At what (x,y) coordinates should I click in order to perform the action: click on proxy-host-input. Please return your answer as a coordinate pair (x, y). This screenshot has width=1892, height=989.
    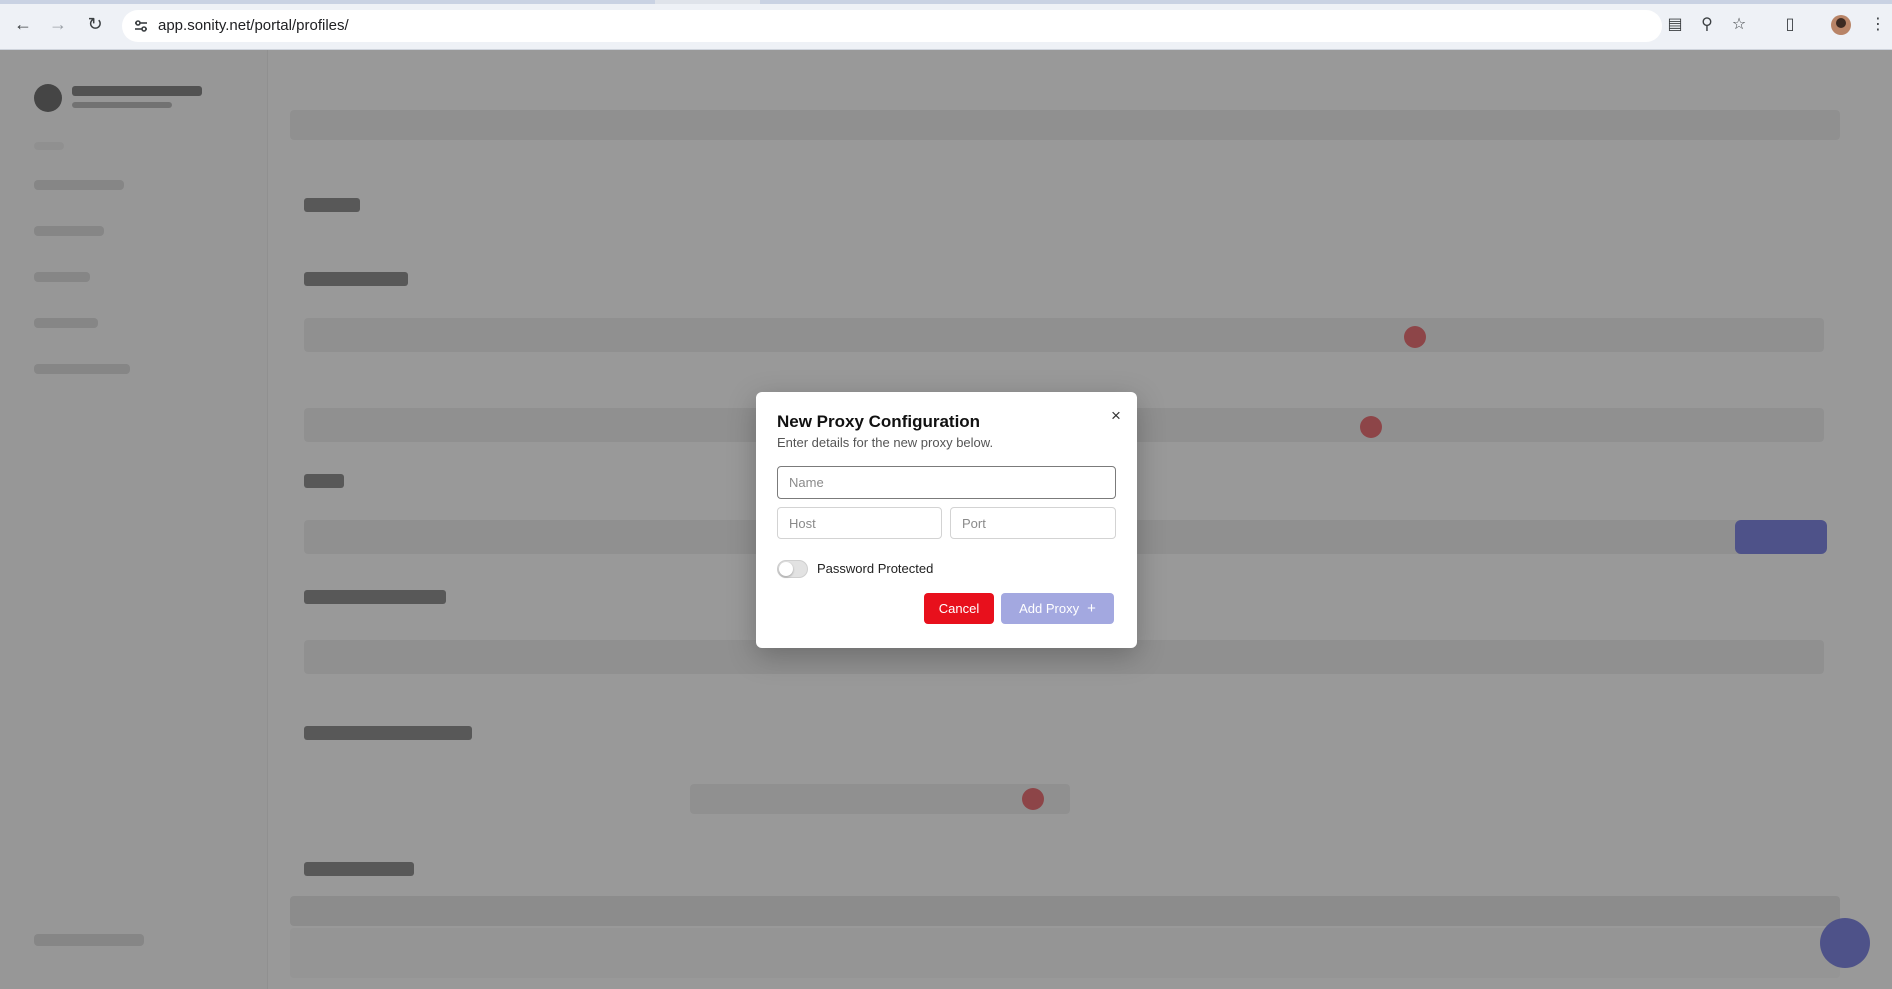
    Looking at the image, I should click on (859, 523).